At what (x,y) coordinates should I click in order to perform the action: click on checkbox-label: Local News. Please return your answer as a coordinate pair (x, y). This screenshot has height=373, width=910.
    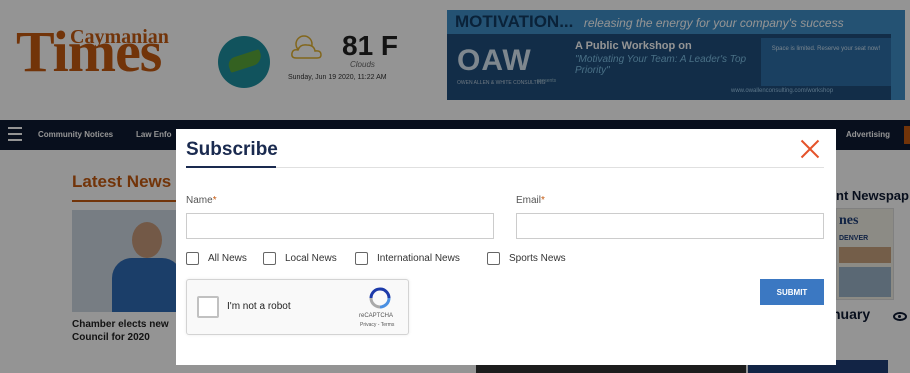
    Looking at the image, I should click on (311, 258).